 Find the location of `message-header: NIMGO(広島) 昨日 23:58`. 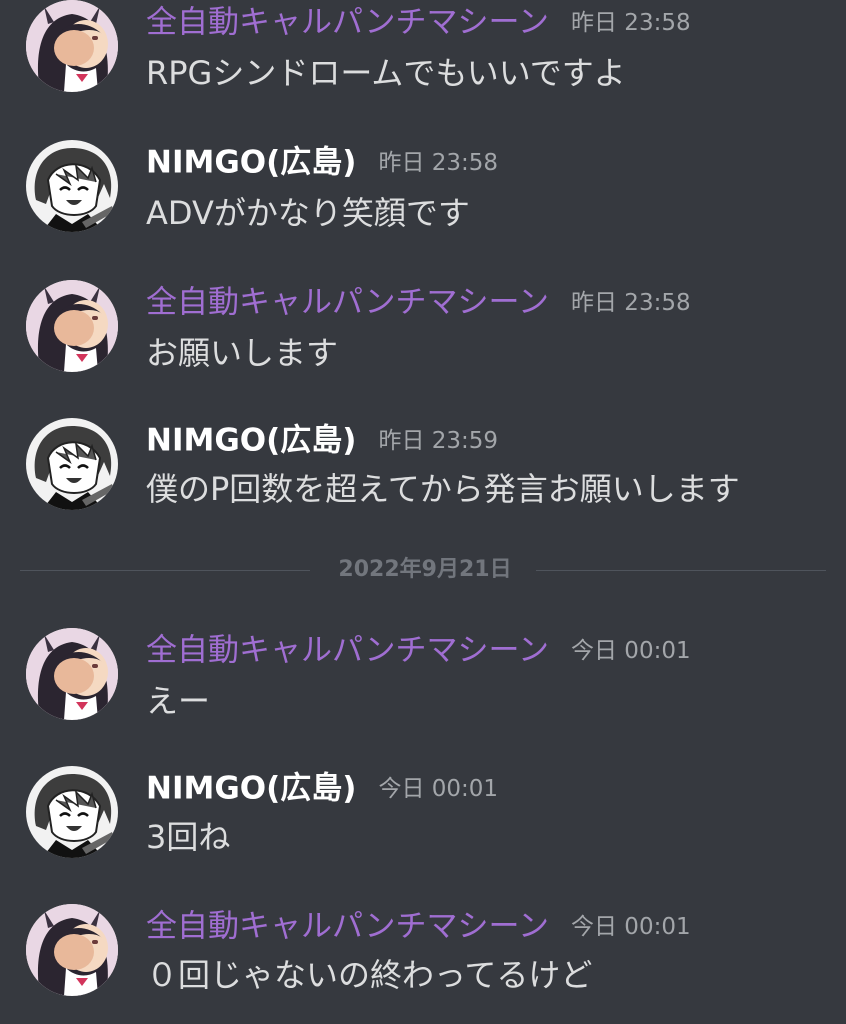

message-header: NIMGO(広島) 昨日 23:58 is located at coordinates (322, 162).